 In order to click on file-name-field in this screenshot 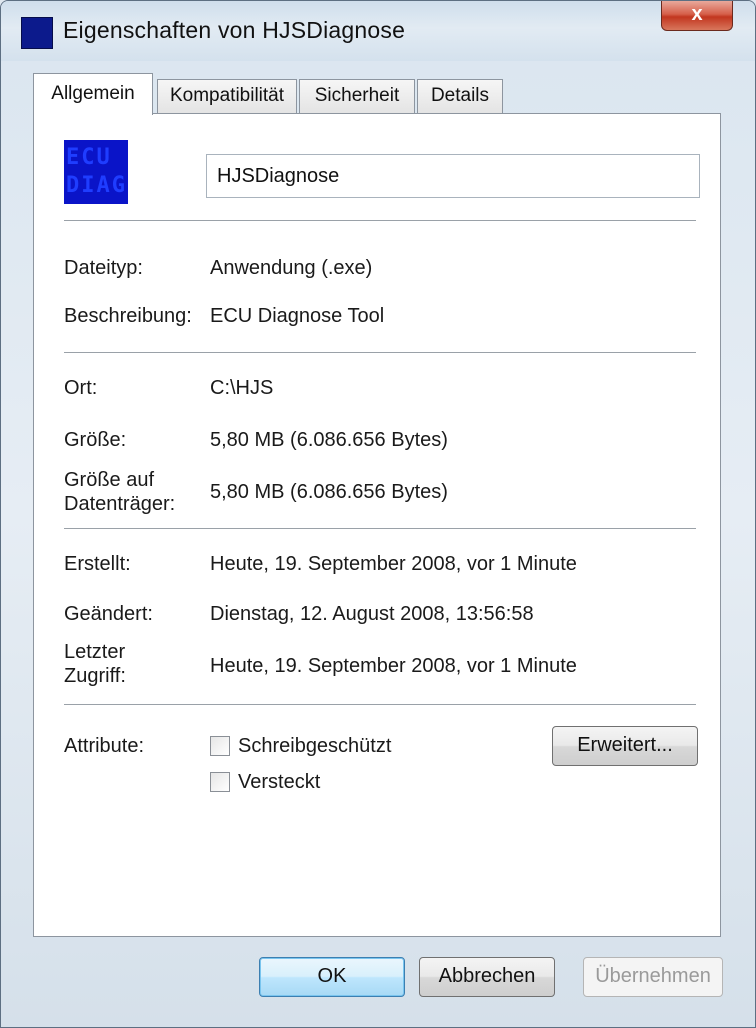, I will do `click(453, 176)`.